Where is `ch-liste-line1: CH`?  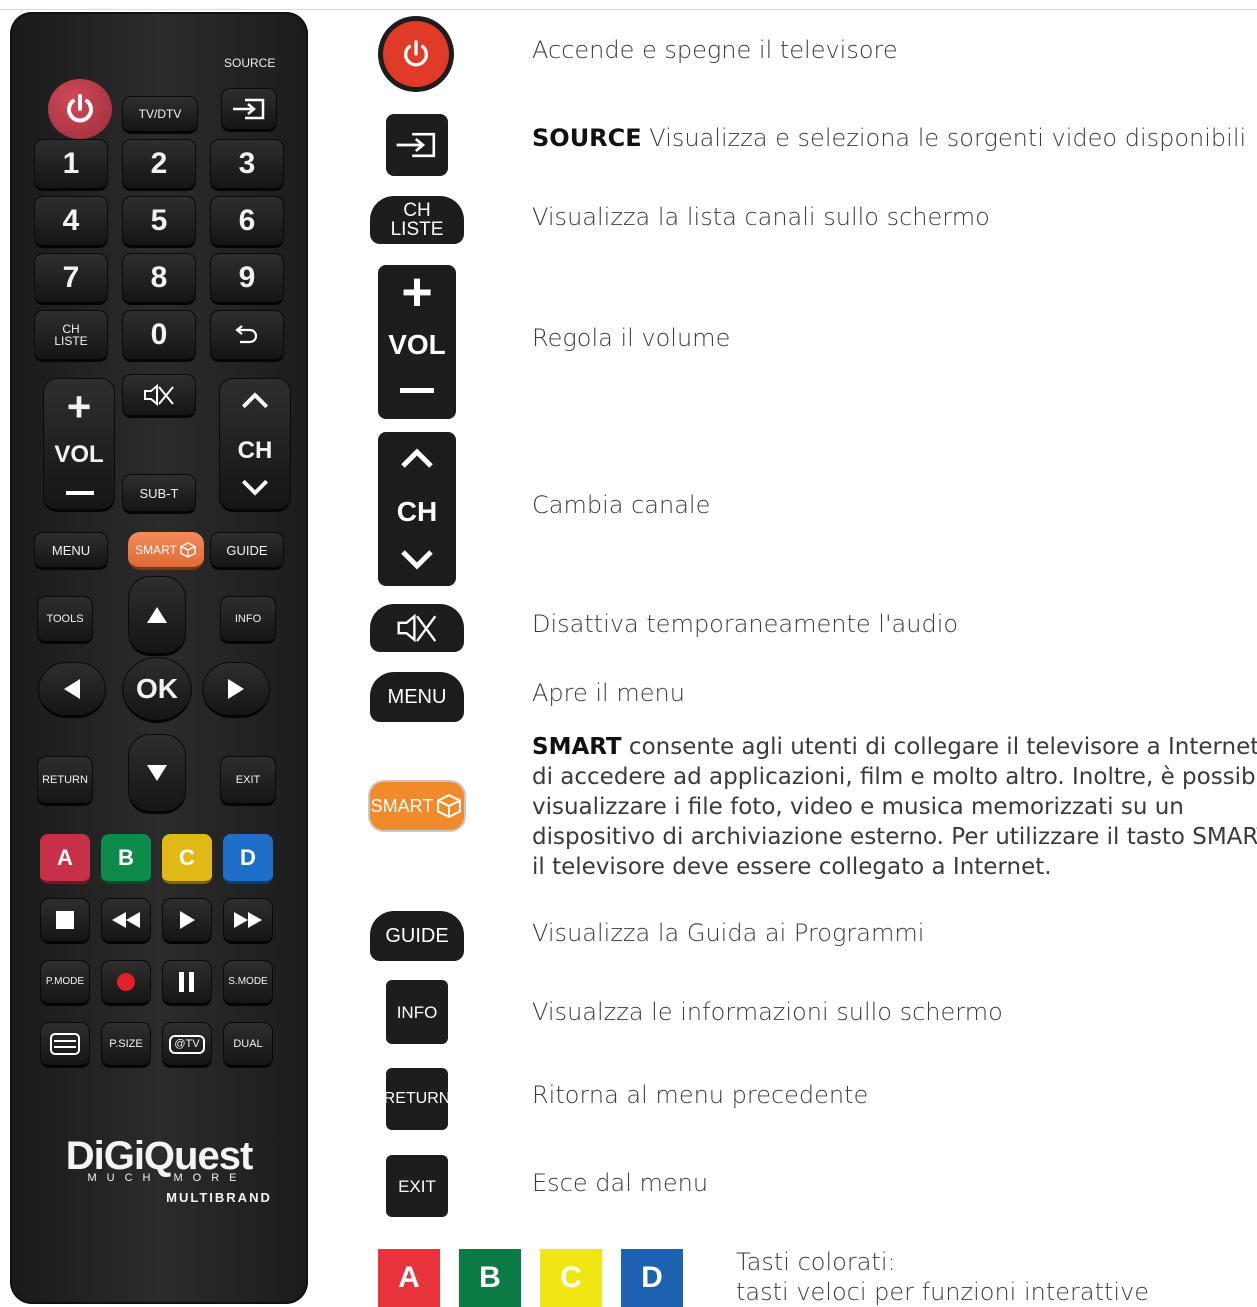 ch-liste-line1: CH is located at coordinates (417, 210).